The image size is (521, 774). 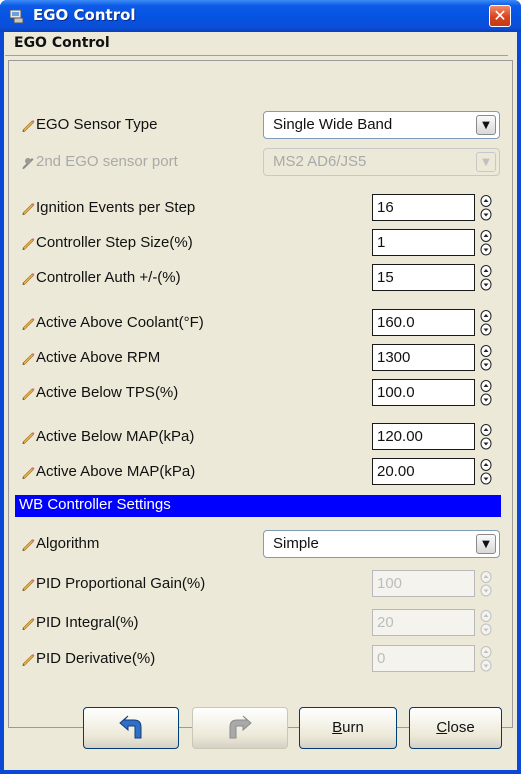 What do you see at coordinates (423, 357) in the screenshot?
I see `active-above-rpm-input: 1300` at bounding box center [423, 357].